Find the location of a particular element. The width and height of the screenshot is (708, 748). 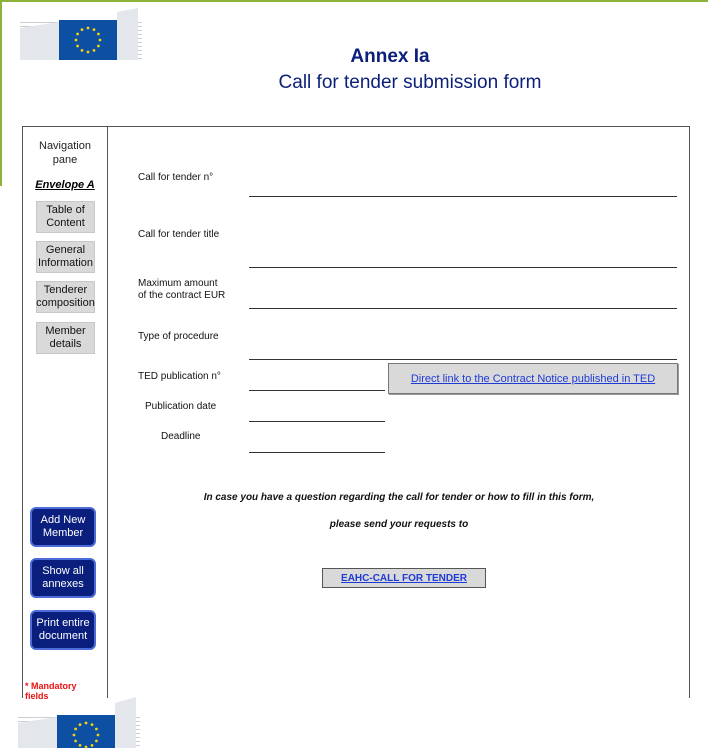

contact-question-line2: please send your requests to is located at coordinates (399, 524).